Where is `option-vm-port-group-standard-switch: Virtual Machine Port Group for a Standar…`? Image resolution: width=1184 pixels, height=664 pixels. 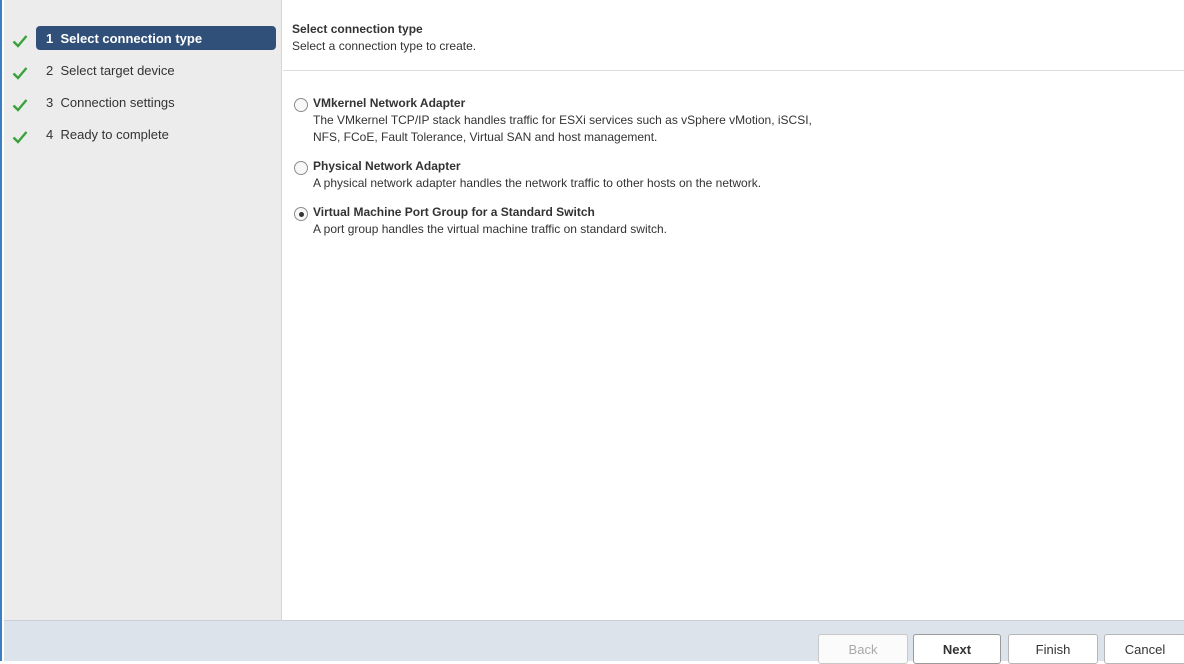 option-vm-port-group-standard-switch: Virtual Machine Port Group for a Standar… is located at coordinates (738, 221).